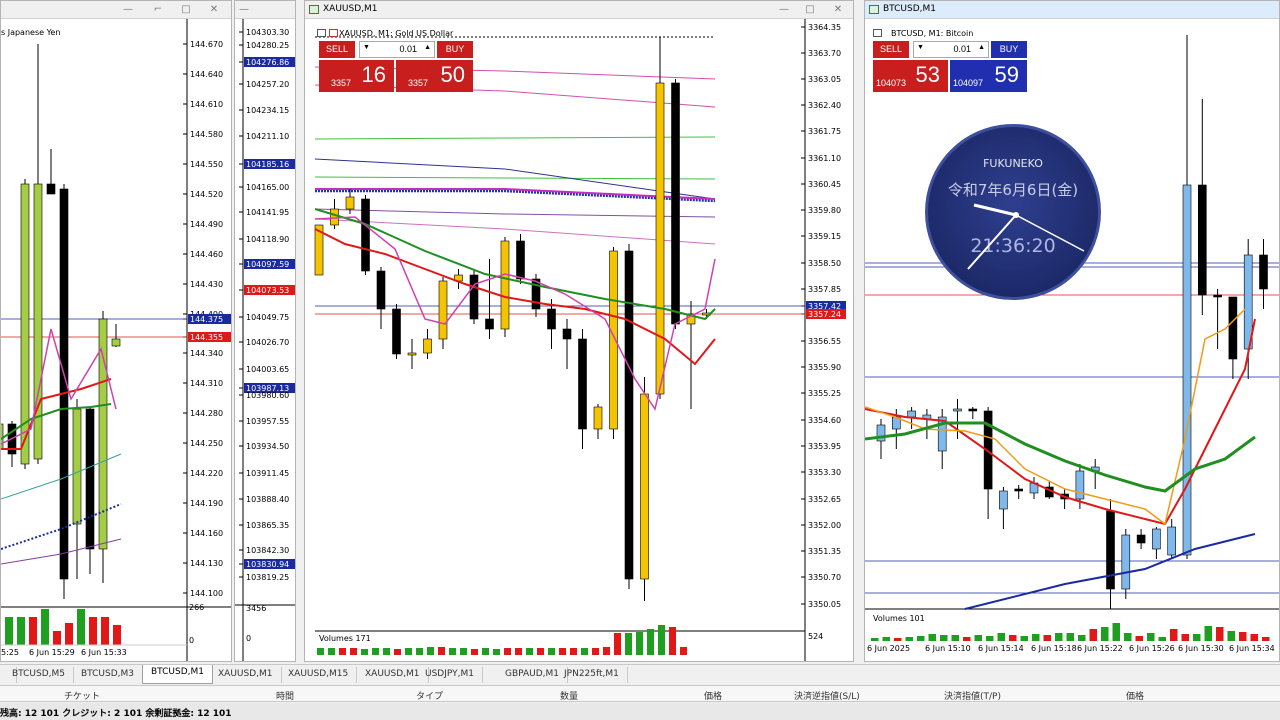 This screenshot has height=720, width=1280. What do you see at coordinates (874, 9) in the screenshot?
I see `chart-window-icon` at bounding box center [874, 9].